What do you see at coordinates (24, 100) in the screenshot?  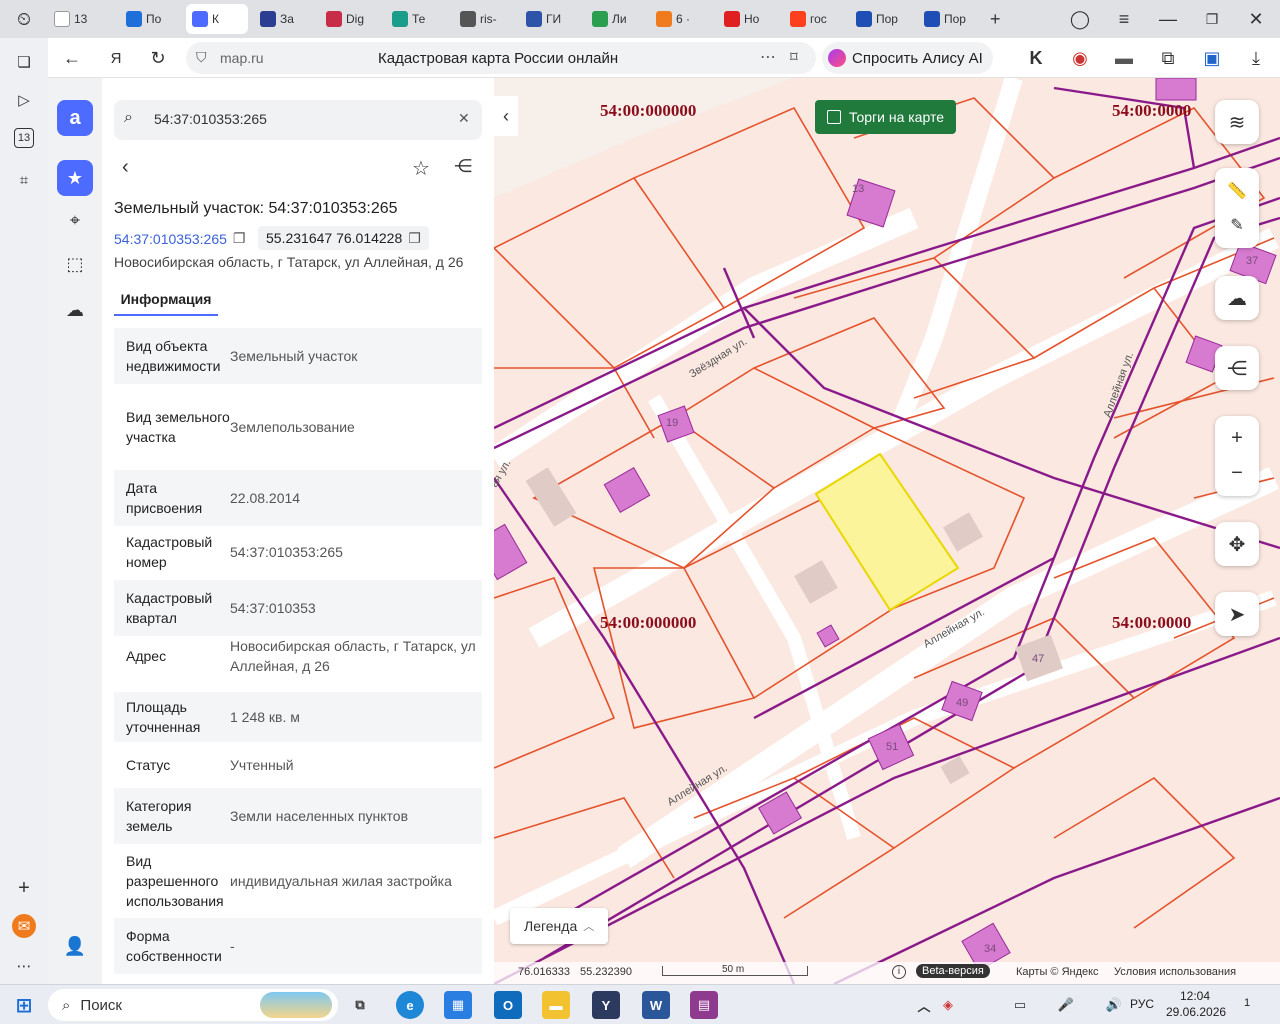 I see `video-icon: ▷` at bounding box center [24, 100].